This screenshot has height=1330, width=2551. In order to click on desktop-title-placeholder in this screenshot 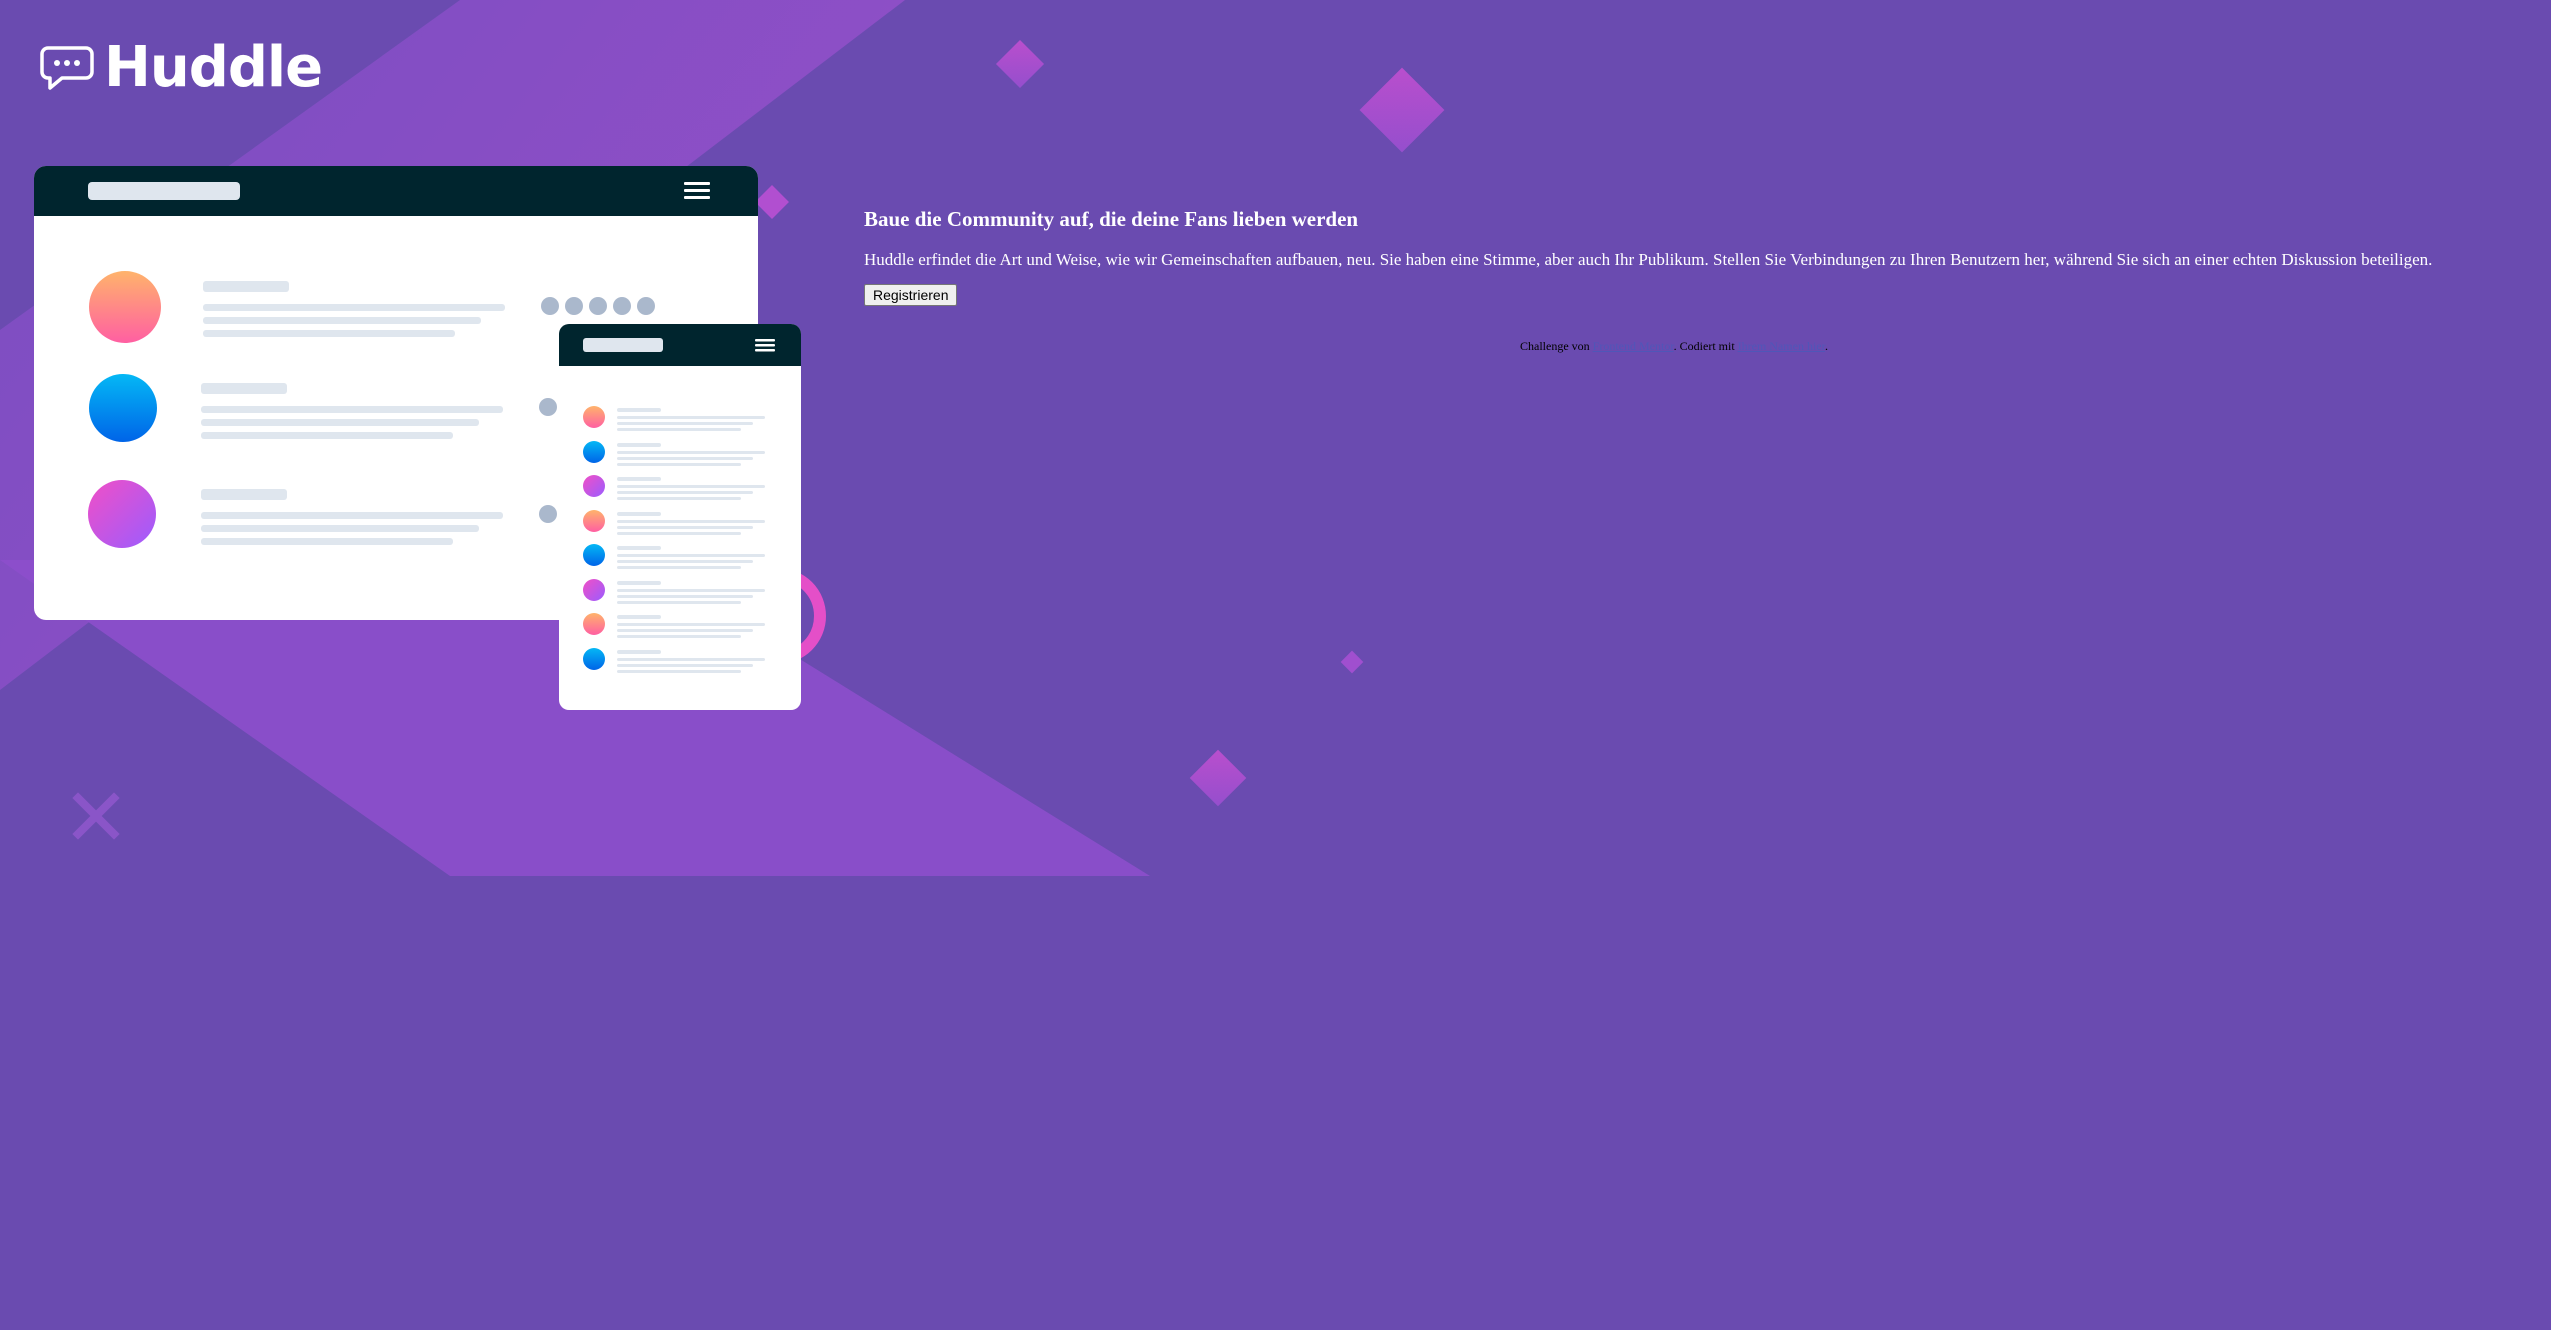, I will do `click(164, 191)`.